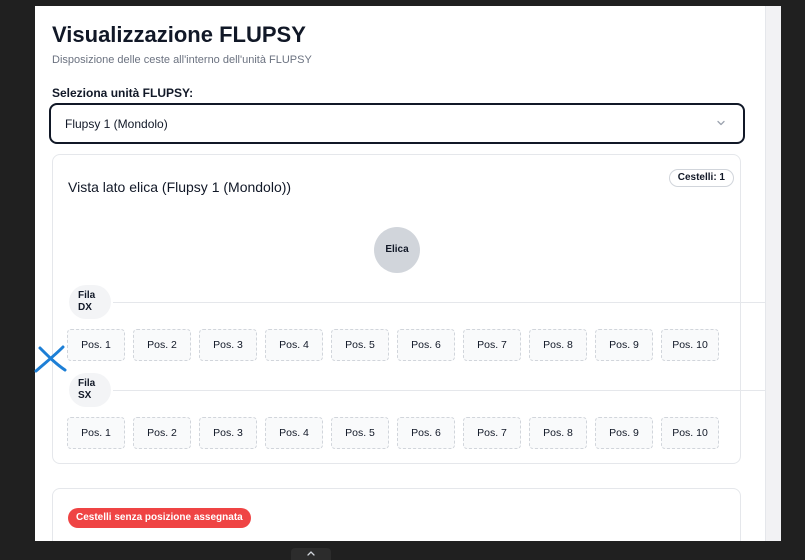 Image resolution: width=805 pixels, height=560 pixels. I want to click on row-label-dx: Fila DX, so click(90, 302).